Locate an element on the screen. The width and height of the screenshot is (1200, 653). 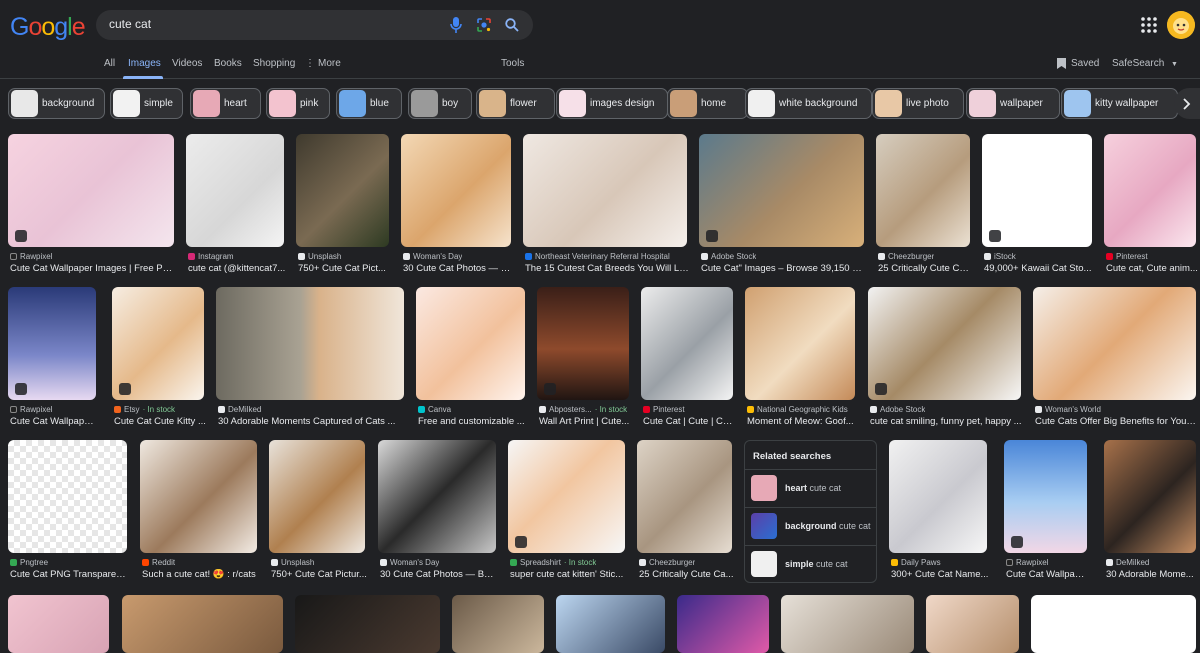
chip-pink: pink is located at coordinates (298, 103).